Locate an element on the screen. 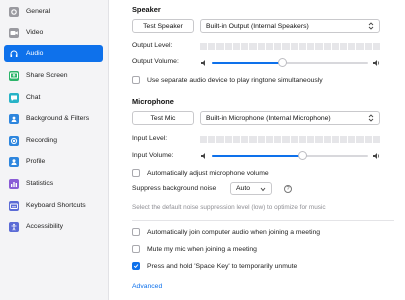 This screenshot has width=405, height=300. test-mic-button: Test Mic is located at coordinates (163, 118).